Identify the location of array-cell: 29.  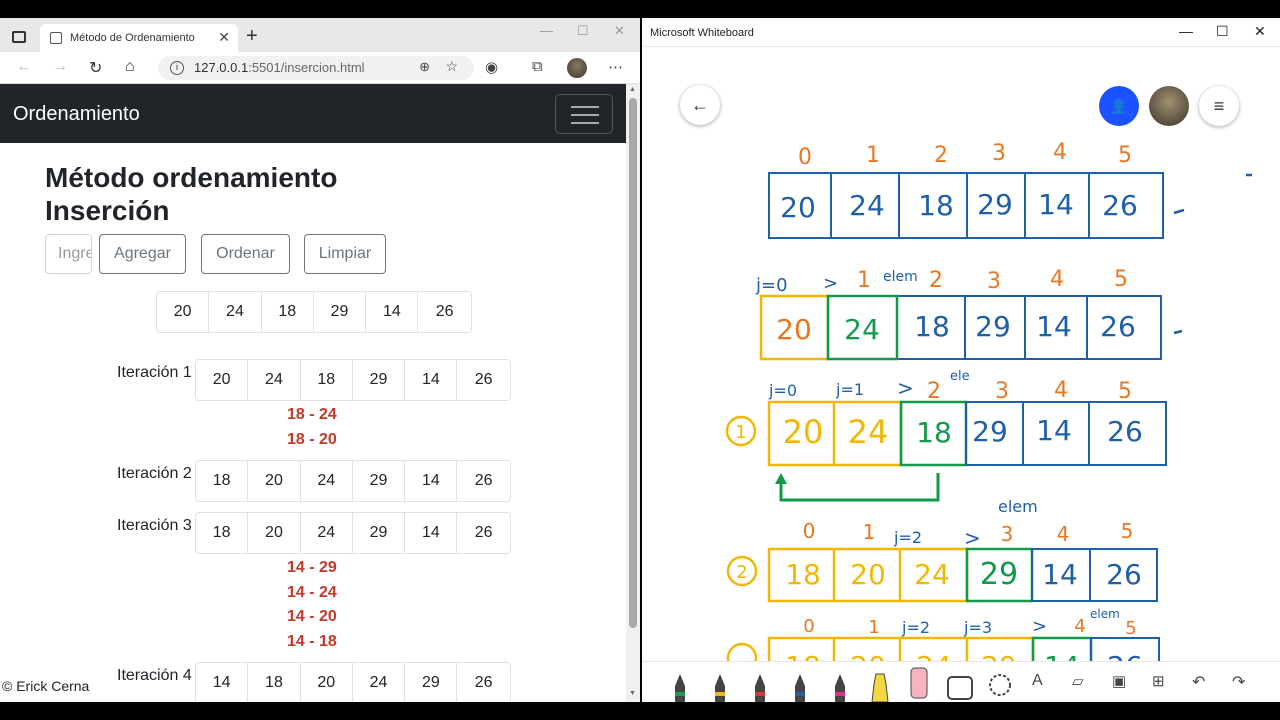
(379, 481).